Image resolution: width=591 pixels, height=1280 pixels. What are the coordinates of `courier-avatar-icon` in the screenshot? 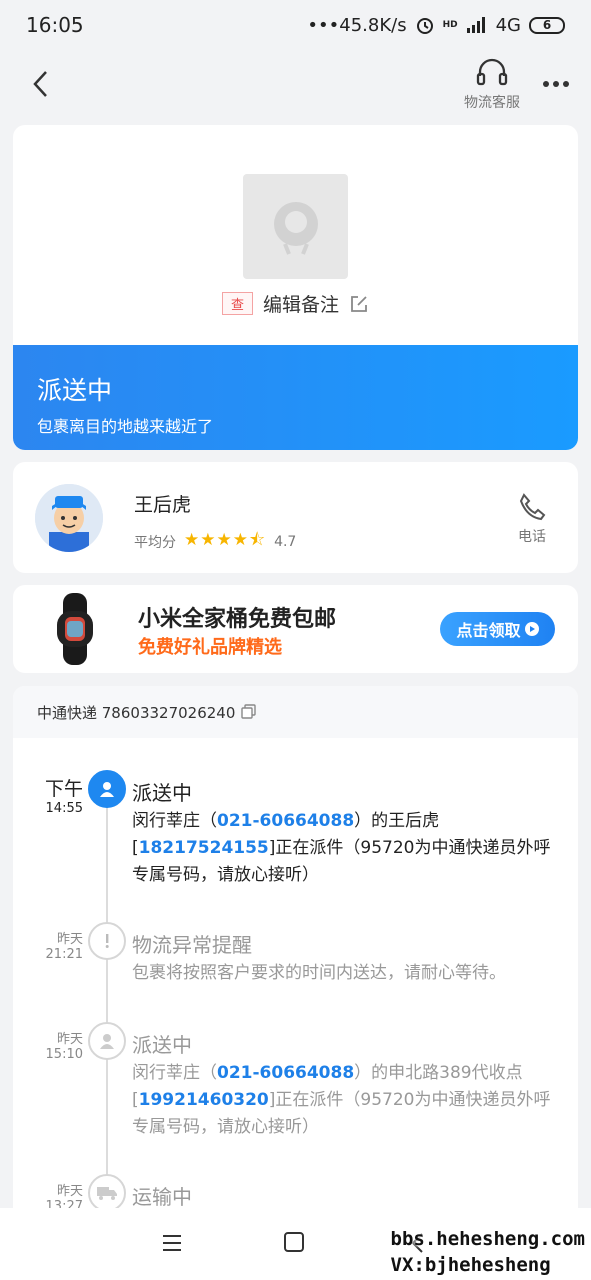 It's located at (69, 518).